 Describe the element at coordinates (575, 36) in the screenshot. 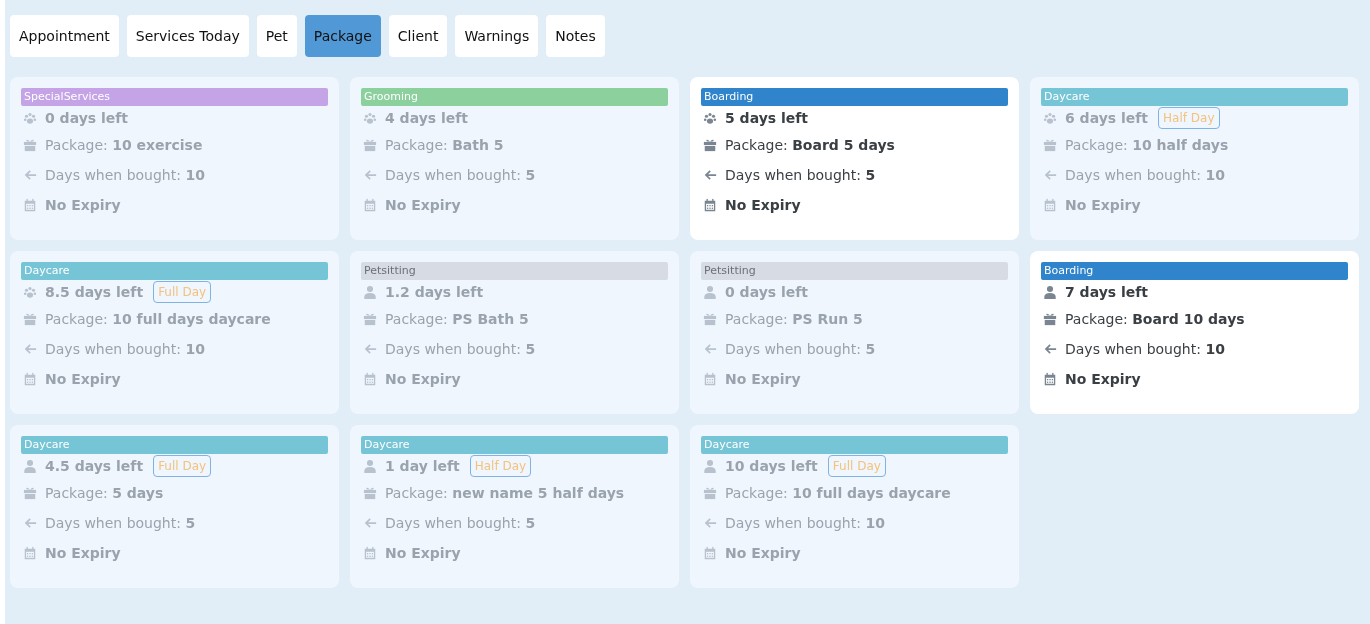

I see `tab: Notes` at that location.